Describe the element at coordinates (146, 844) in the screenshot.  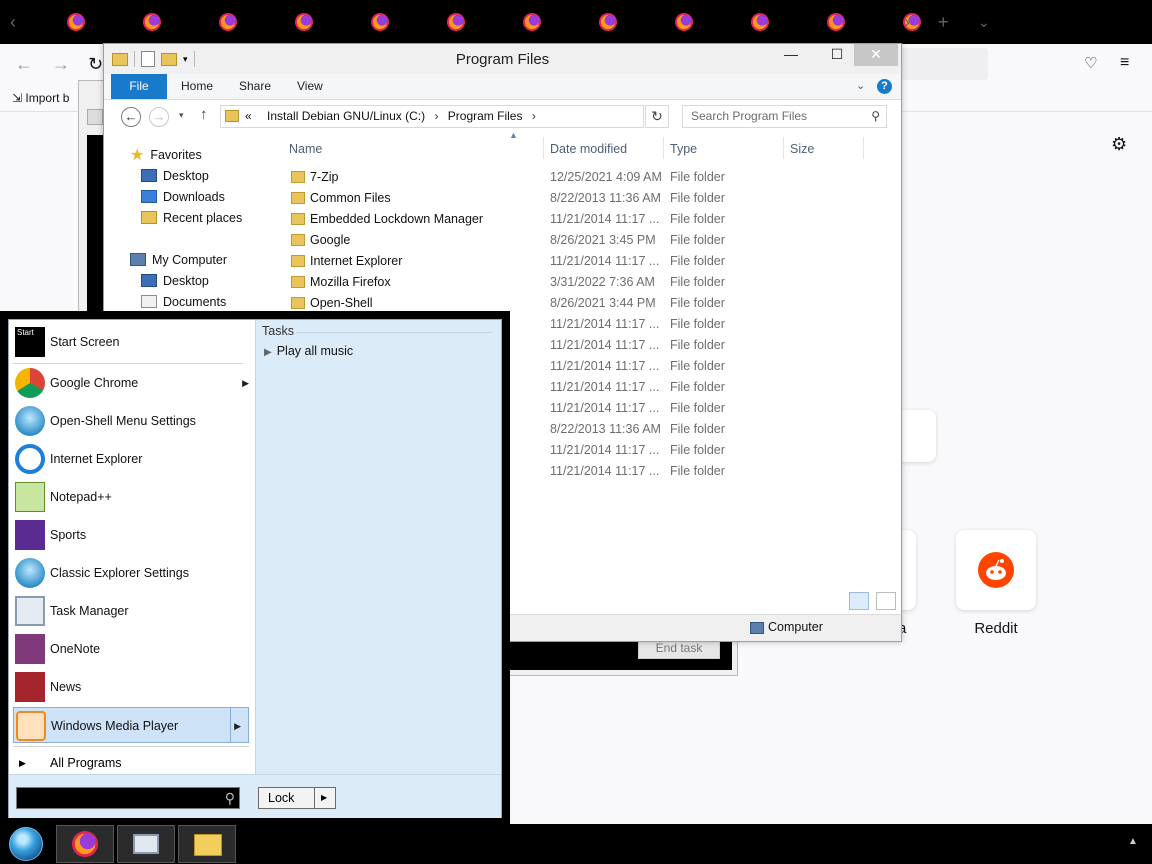
I see `taskbar-task-manager-button` at that location.